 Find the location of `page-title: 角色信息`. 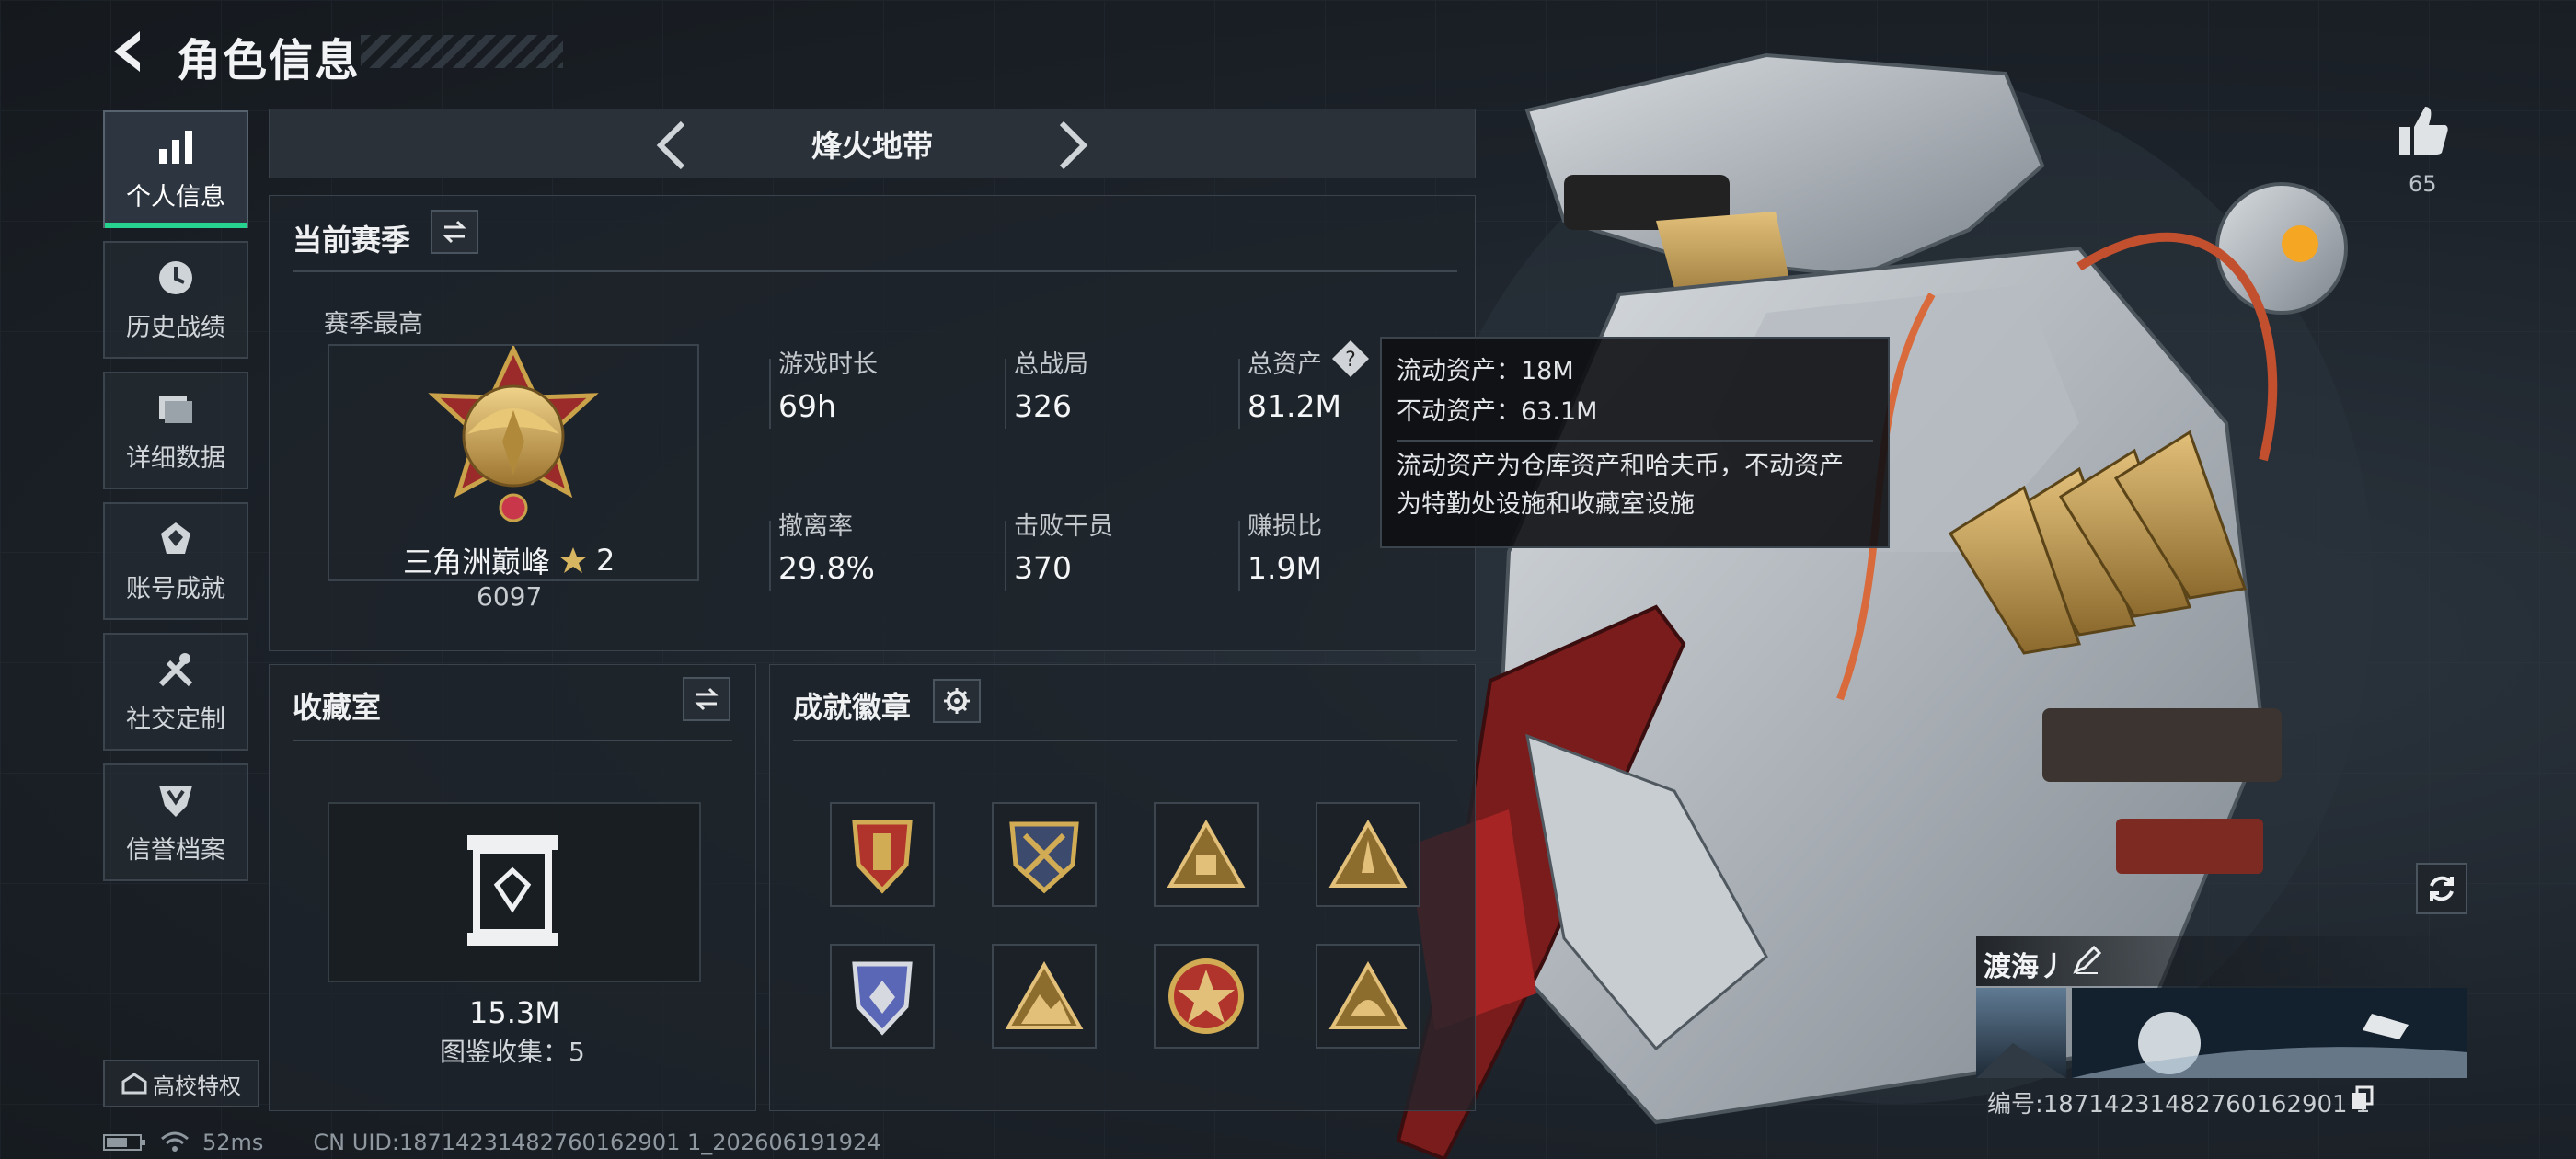

page-title: 角色信息 is located at coordinates (269, 60).